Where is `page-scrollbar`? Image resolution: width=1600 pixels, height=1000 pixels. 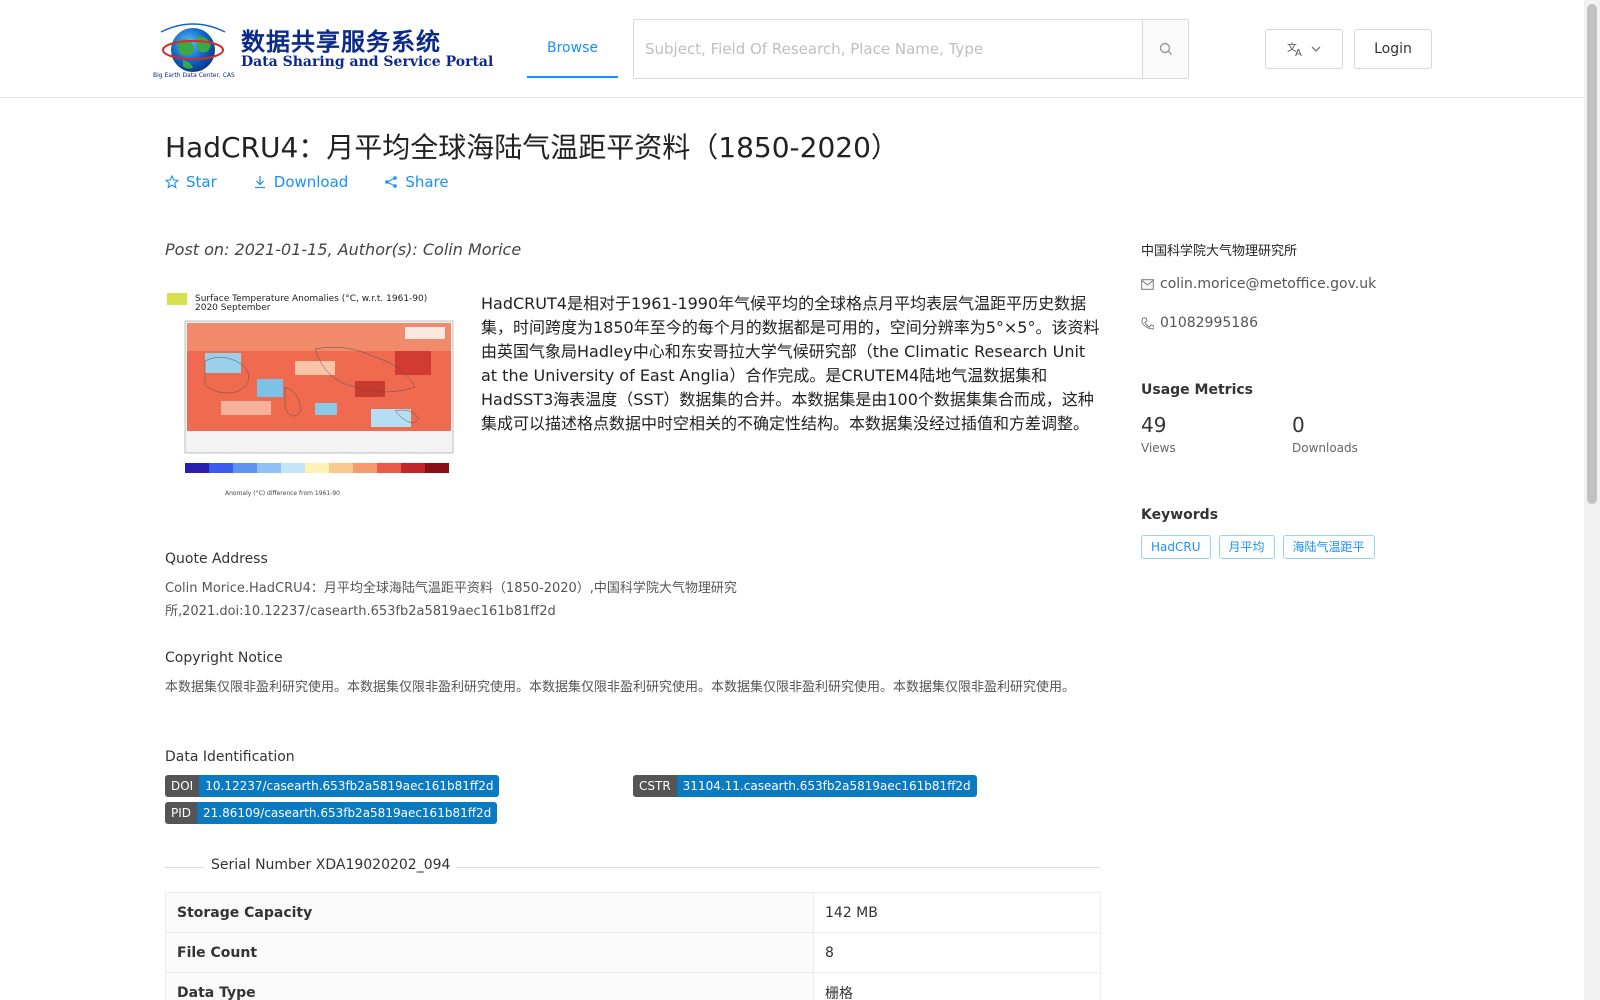 page-scrollbar is located at coordinates (1592, 500).